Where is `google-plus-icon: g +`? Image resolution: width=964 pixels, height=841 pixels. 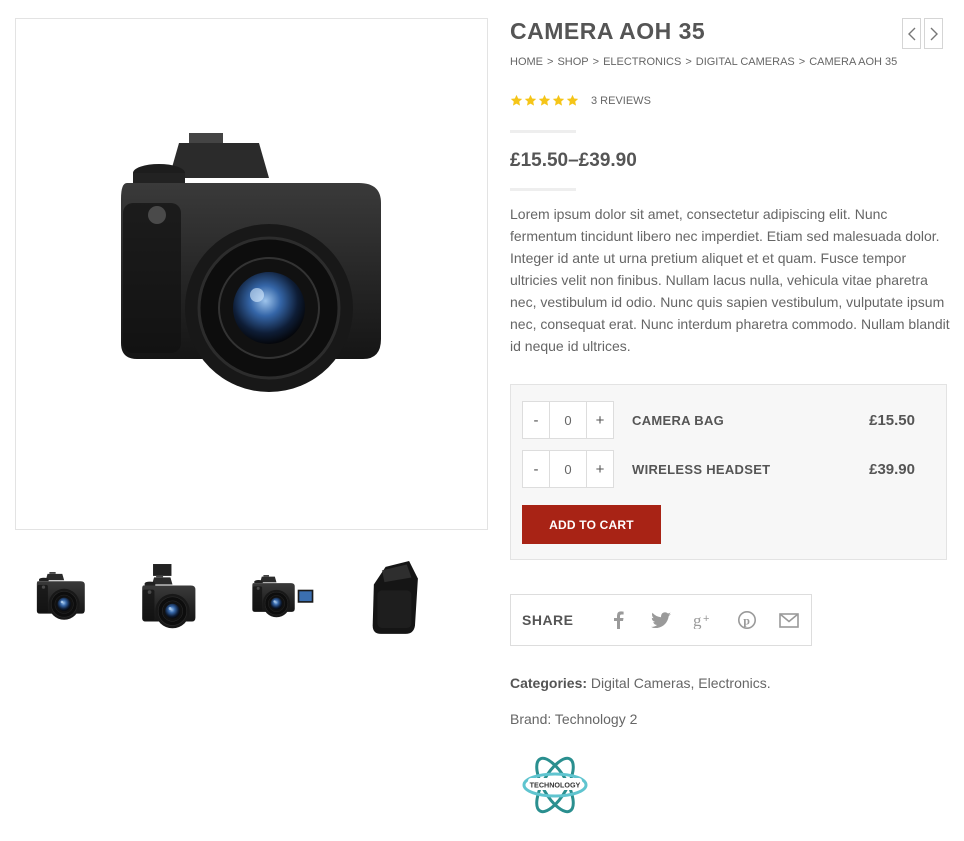 google-plus-icon: g + is located at coordinates (703, 620).